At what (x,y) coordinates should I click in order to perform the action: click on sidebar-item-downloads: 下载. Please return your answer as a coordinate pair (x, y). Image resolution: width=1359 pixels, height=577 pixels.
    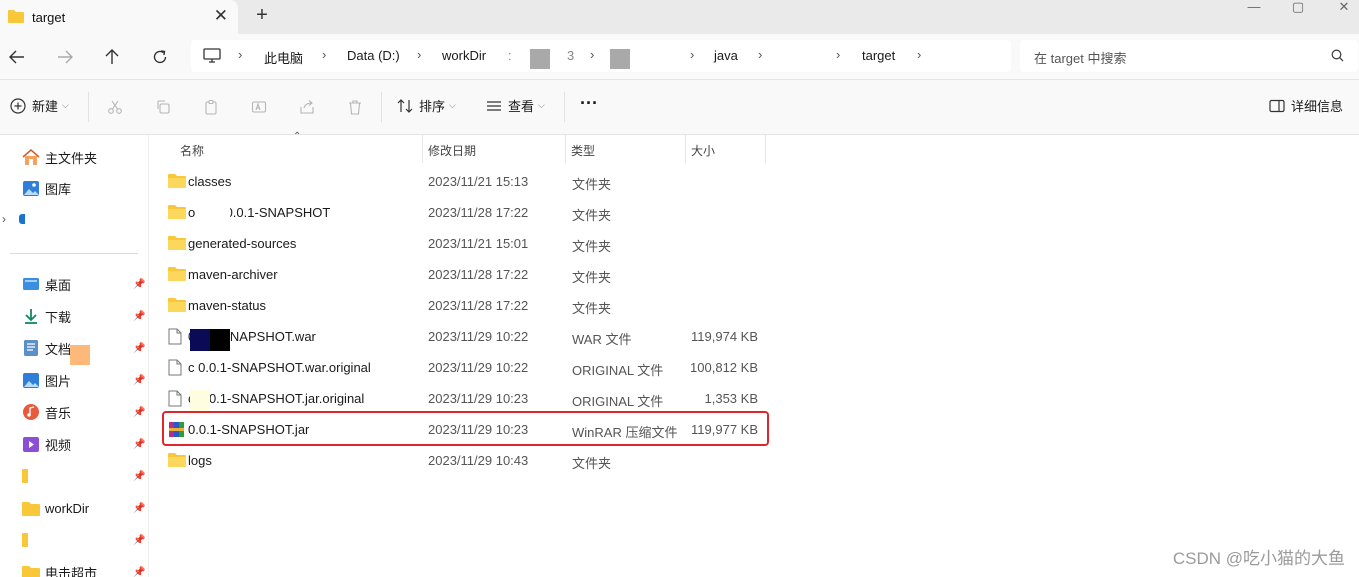
    Looking at the image, I should click on (46, 316).